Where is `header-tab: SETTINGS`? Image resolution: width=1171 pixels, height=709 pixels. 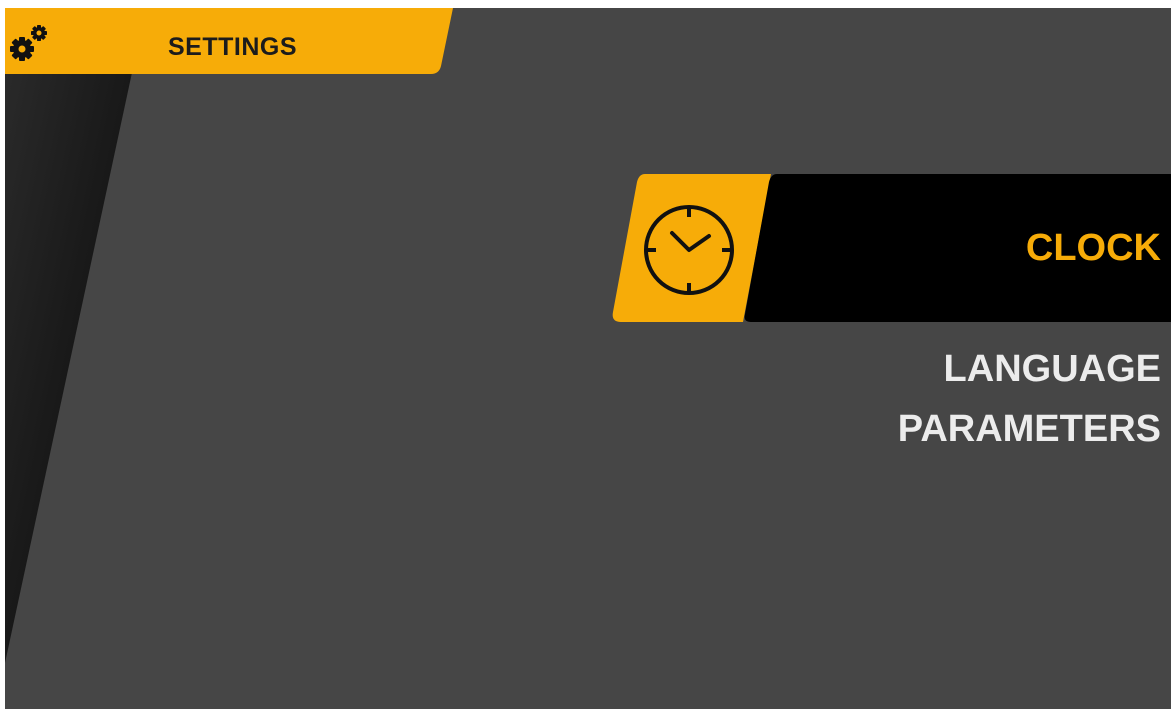 header-tab: SETTINGS is located at coordinates (235, 41).